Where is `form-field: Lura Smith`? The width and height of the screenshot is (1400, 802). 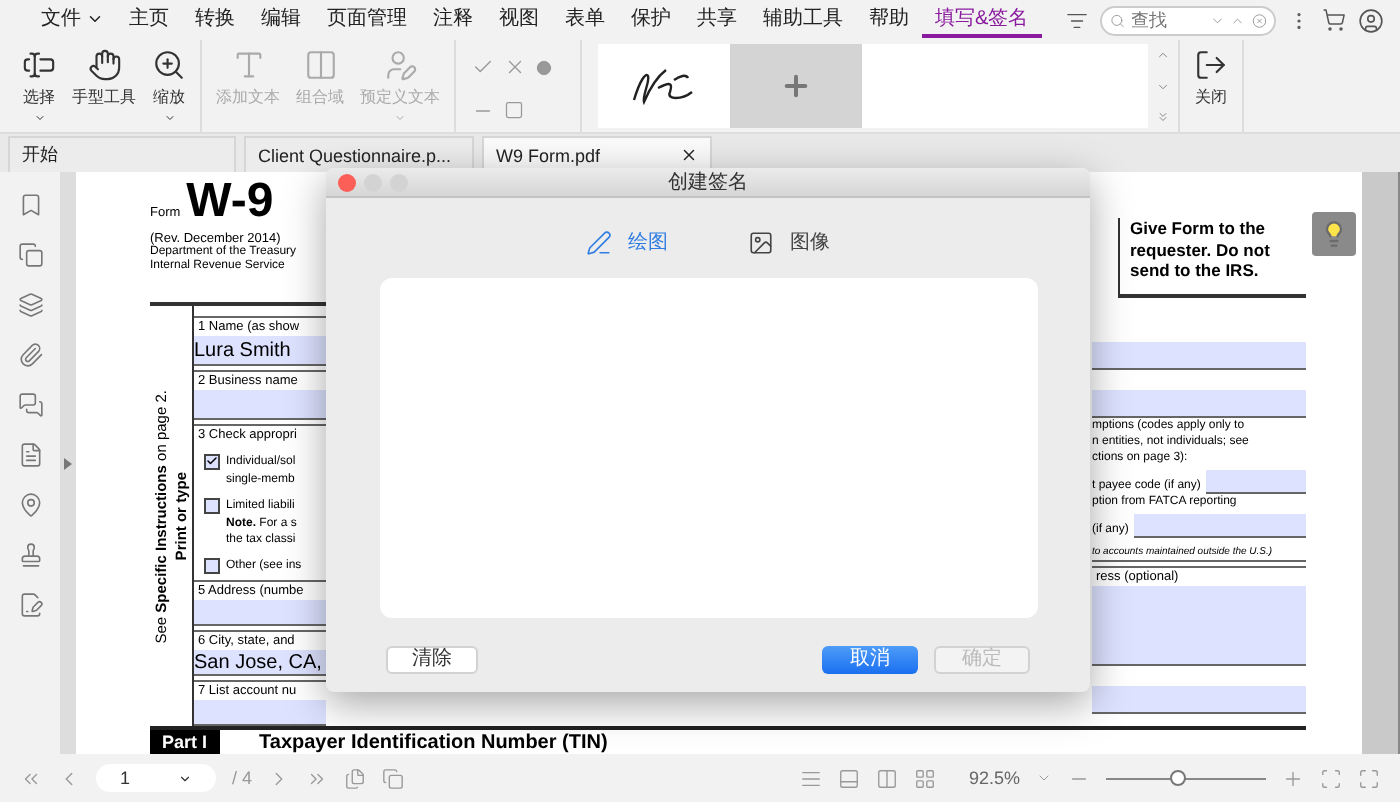 form-field: Lura Smith is located at coordinates (260, 351).